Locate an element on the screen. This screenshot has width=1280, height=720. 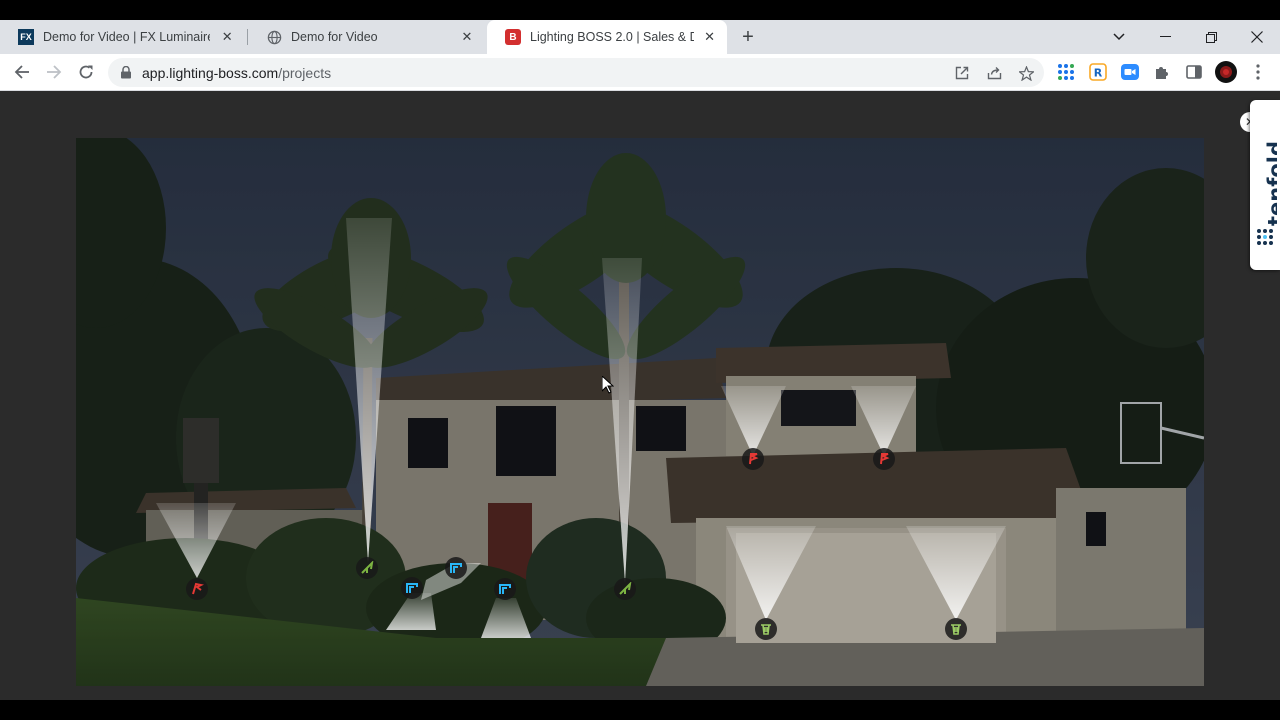
svg-text: R is located at coordinates (1098, 73).